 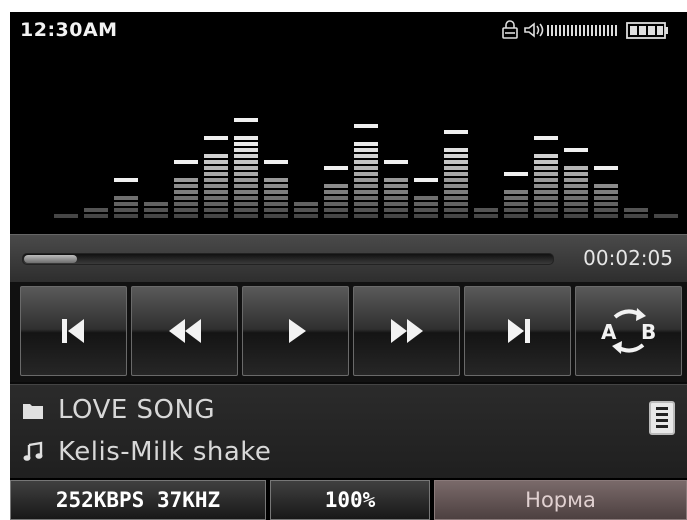 I want to click on play-icon, so click(x=297, y=331).